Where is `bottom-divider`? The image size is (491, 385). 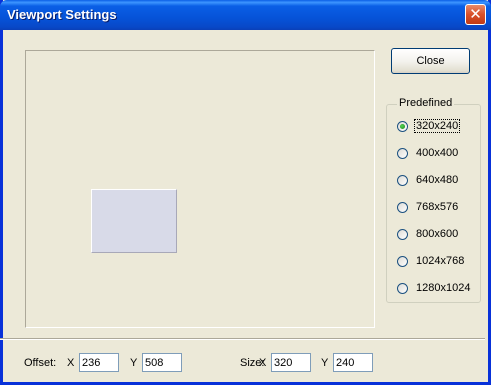 bottom-divider is located at coordinates (242, 339).